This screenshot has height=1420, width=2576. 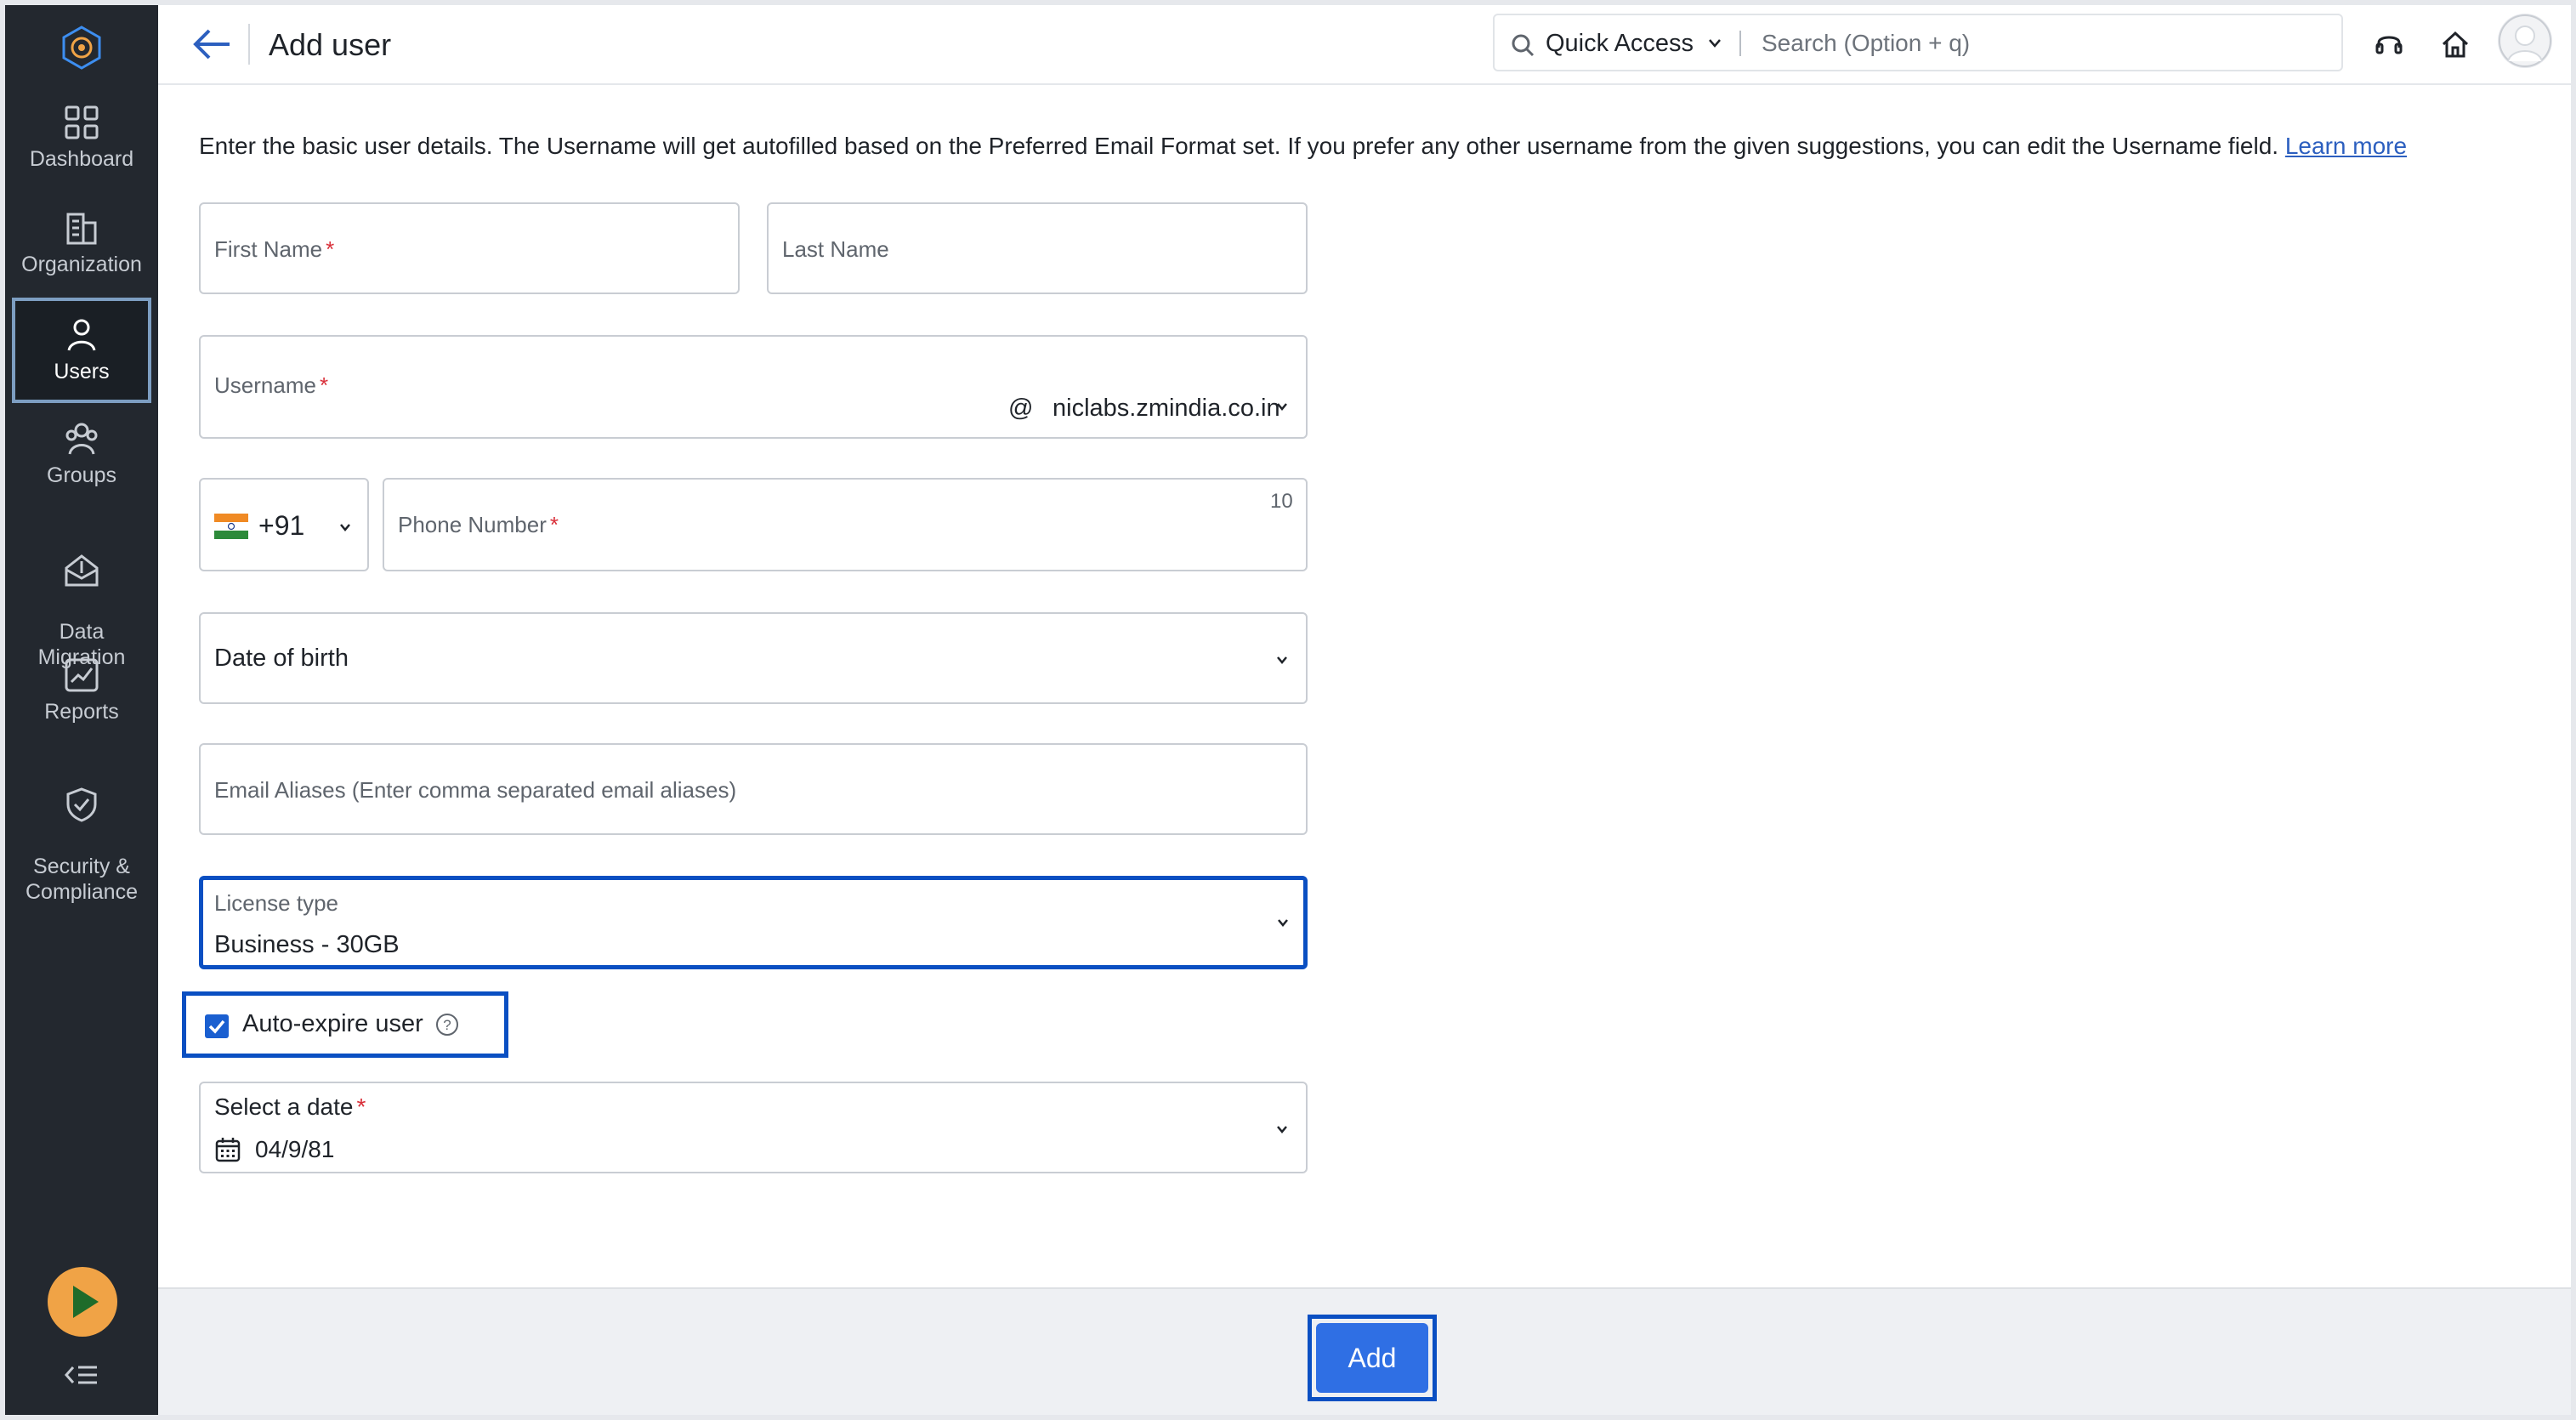 I want to click on user-icon, so click(x=82, y=335).